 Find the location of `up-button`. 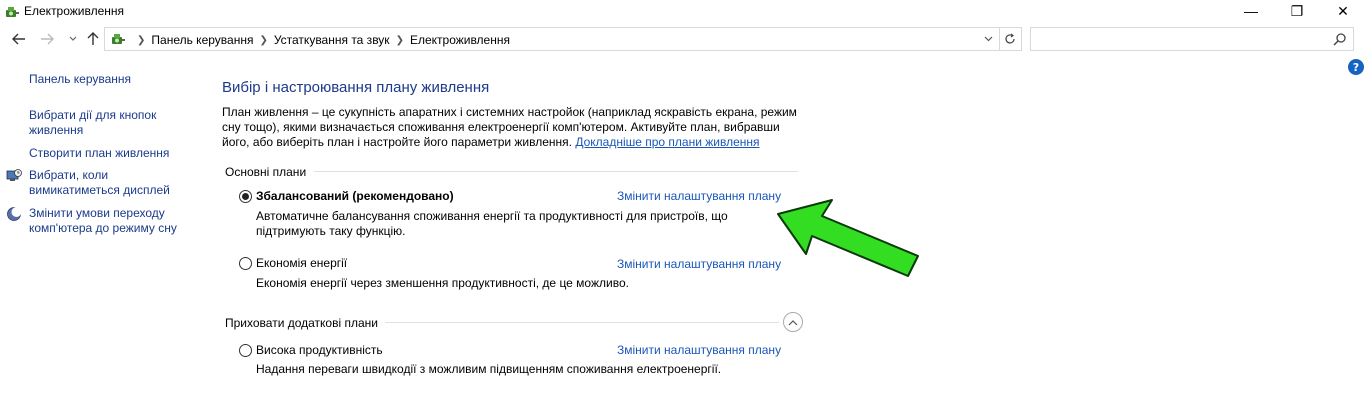

up-button is located at coordinates (93, 39).